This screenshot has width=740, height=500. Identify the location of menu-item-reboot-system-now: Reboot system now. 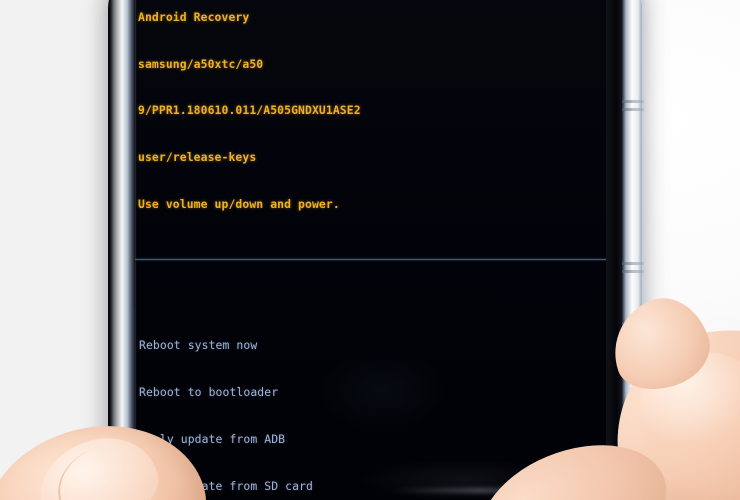
(371, 346).